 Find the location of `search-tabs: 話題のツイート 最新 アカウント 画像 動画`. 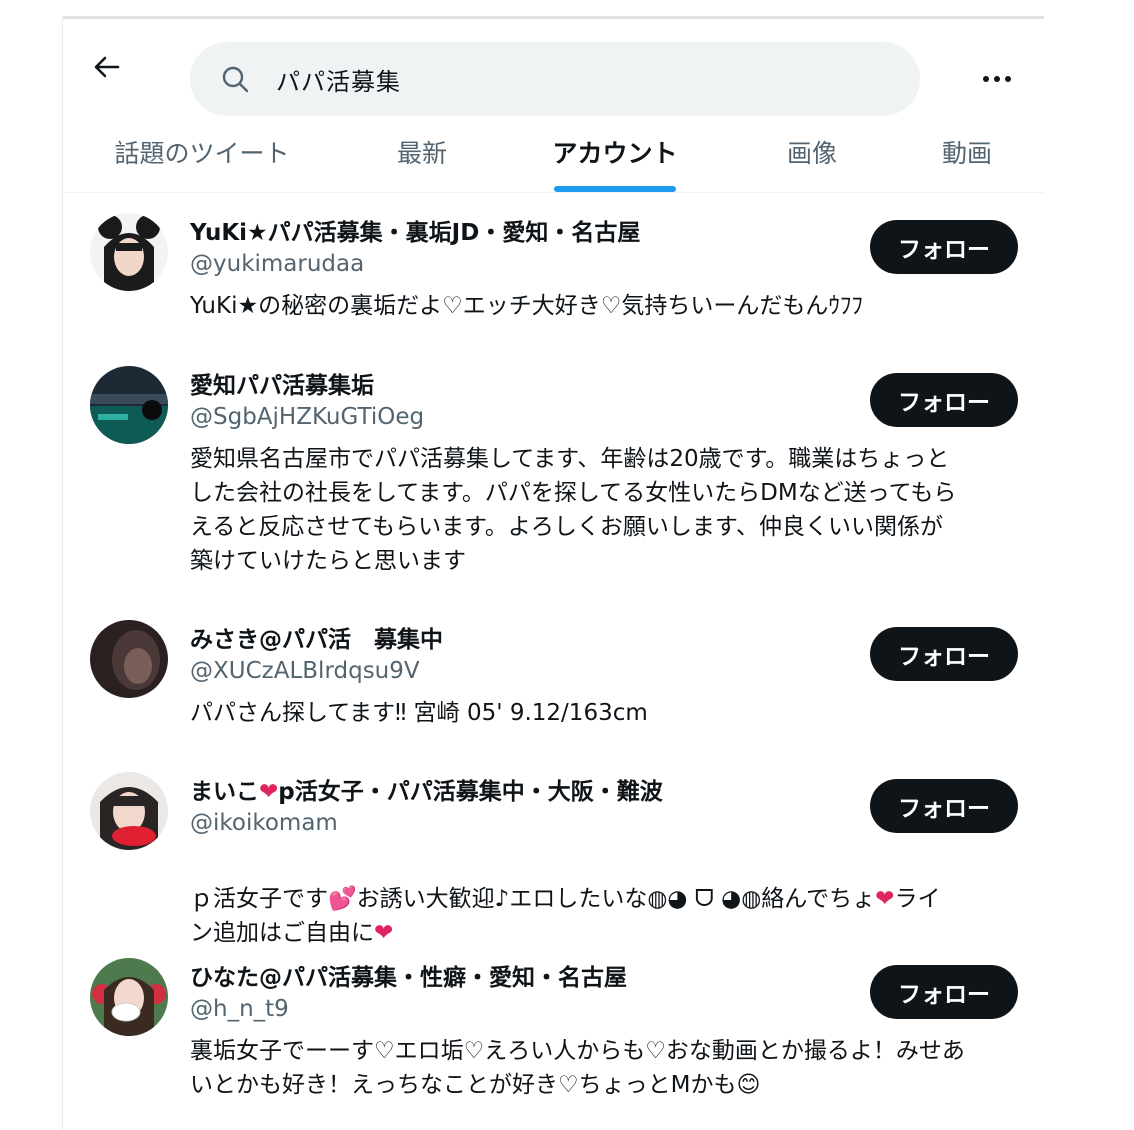

search-tabs: 話題のツイート 最新 アカウント 画像 動画 is located at coordinates (553, 159).